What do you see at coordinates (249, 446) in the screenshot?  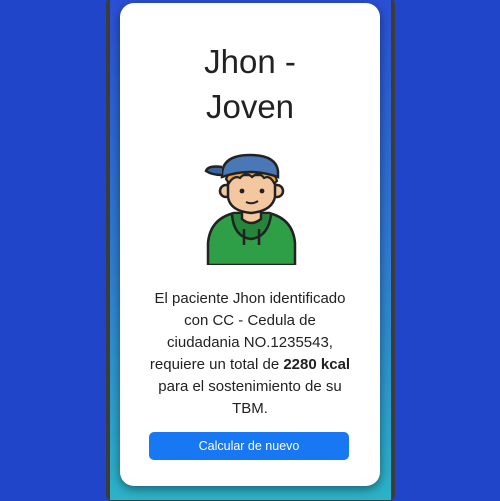 I see `recalculate-button: Calcular de nuevo` at bounding box center [249, 446].